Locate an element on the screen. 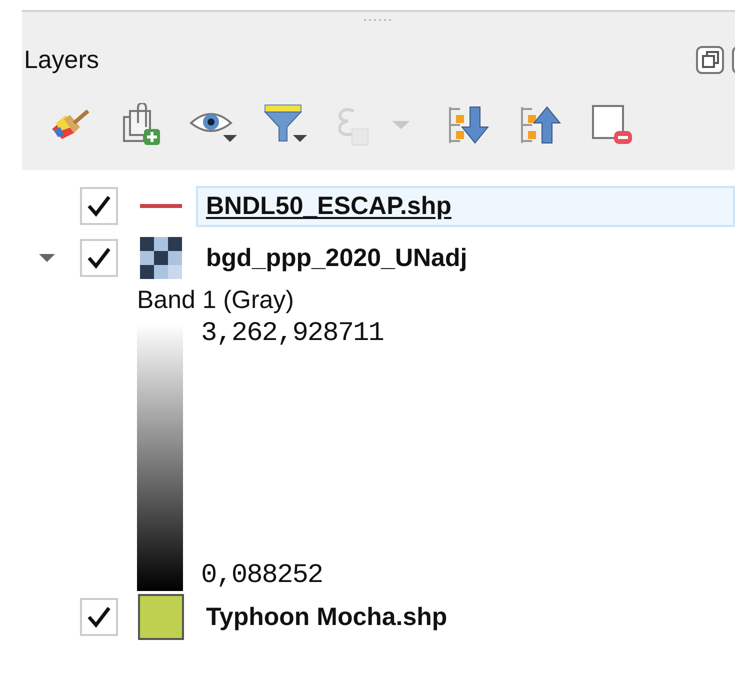 This screenshot has width=735, height=673. min-value-label: 0,088252 is located at coordinates (262, 576).